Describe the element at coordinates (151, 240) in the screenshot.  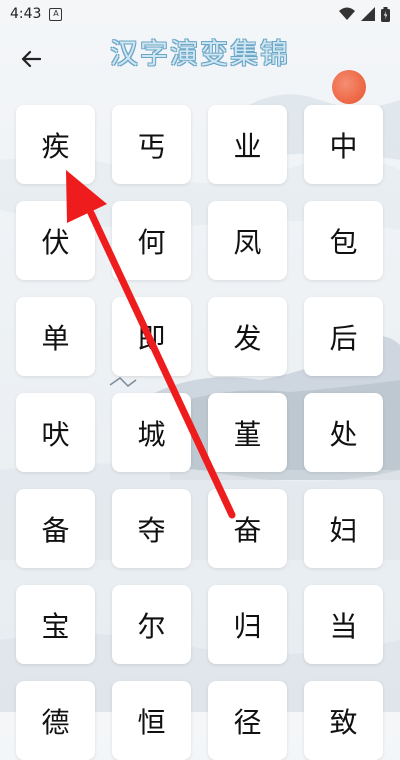
I see `character-tile: 何` at that location.